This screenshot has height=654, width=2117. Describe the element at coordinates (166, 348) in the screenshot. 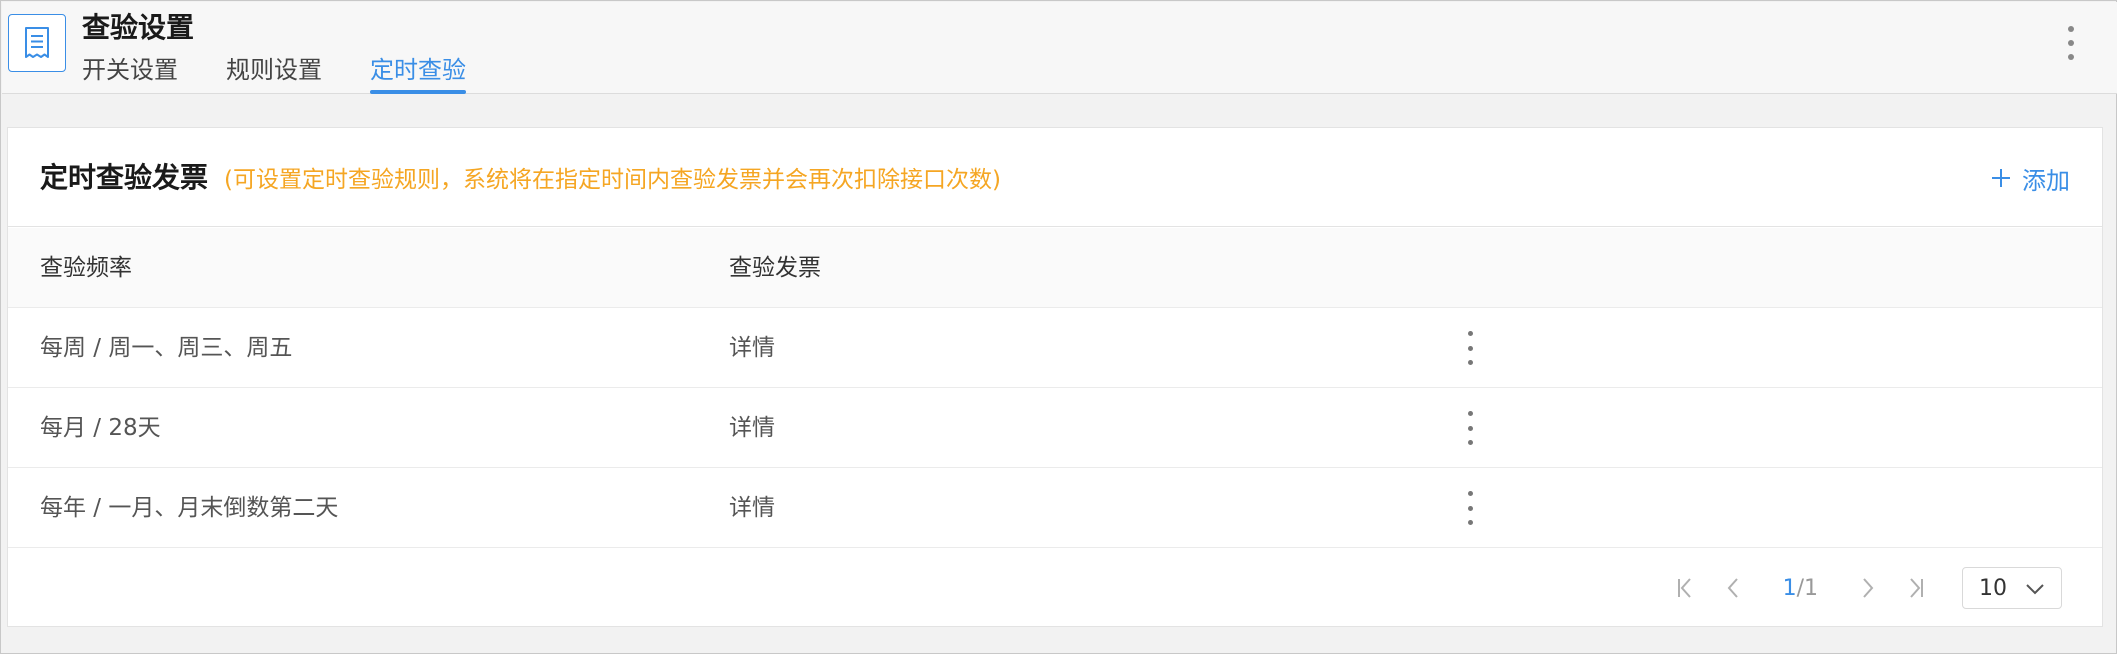

I see `frequency-cell: 每周 / 周一、周三、周五` at that location.